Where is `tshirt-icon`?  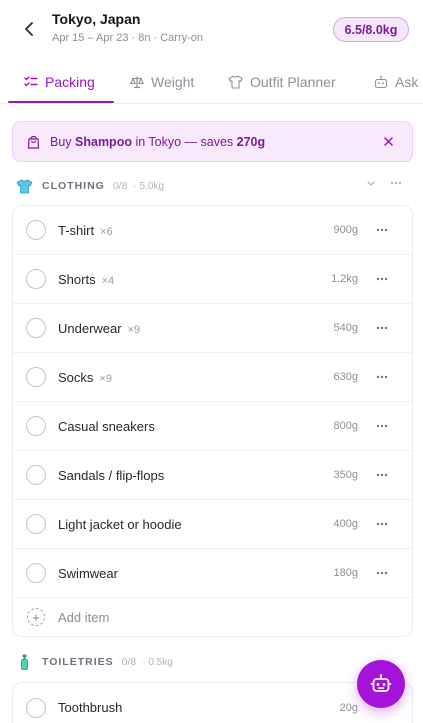 tshirt-icon is located at coordinates (24, 186).